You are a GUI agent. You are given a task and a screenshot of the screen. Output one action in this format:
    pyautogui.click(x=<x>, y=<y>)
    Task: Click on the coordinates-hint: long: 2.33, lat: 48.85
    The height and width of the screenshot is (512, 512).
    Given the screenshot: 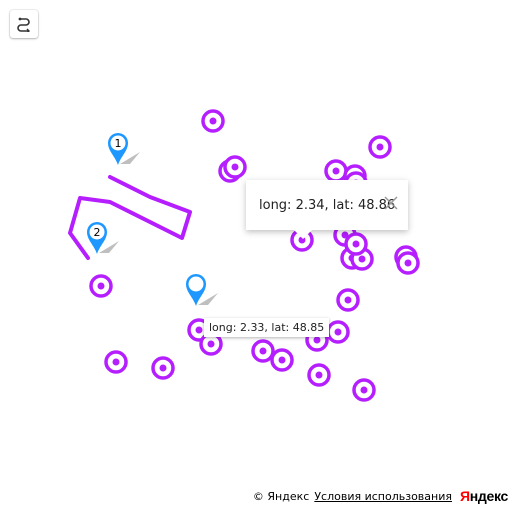 What is the action you would take?
    pyautogui.click(x=267, y=327)
    